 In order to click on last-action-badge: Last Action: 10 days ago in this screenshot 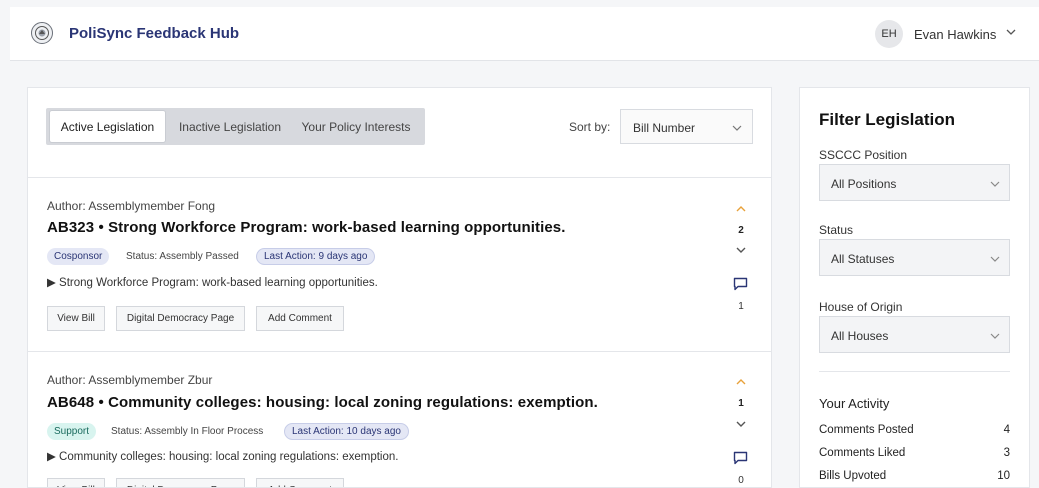, I will do `click(346, 431)`.